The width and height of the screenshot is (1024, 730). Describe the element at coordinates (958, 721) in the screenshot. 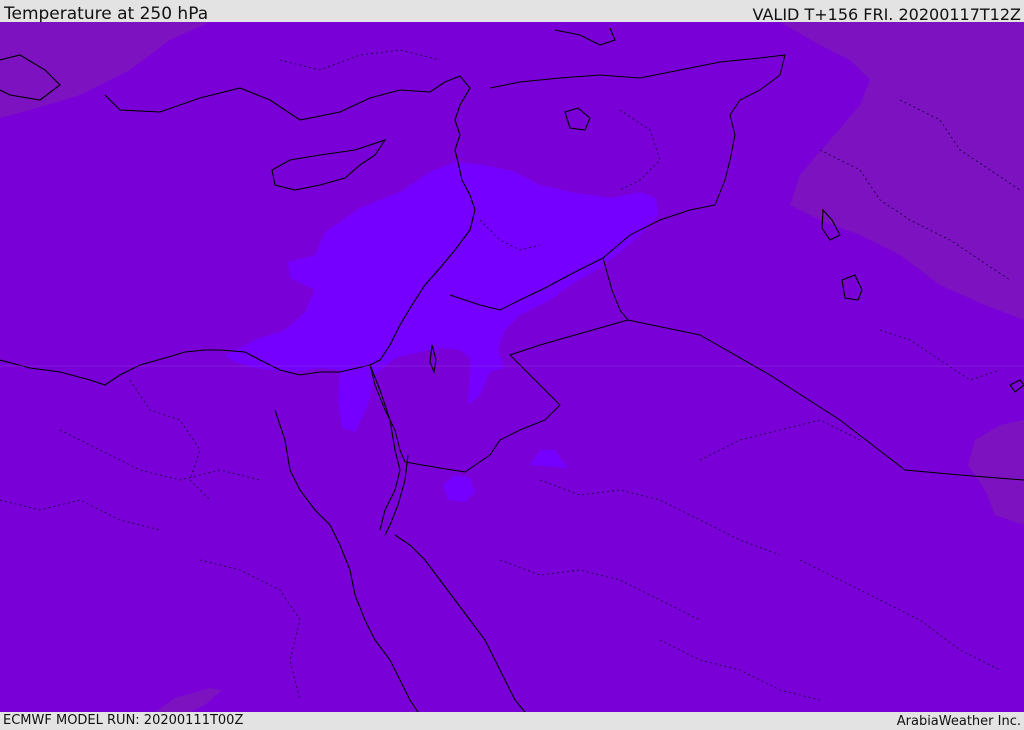

I see `credit: ArabiaWeather Inc.` at that location.